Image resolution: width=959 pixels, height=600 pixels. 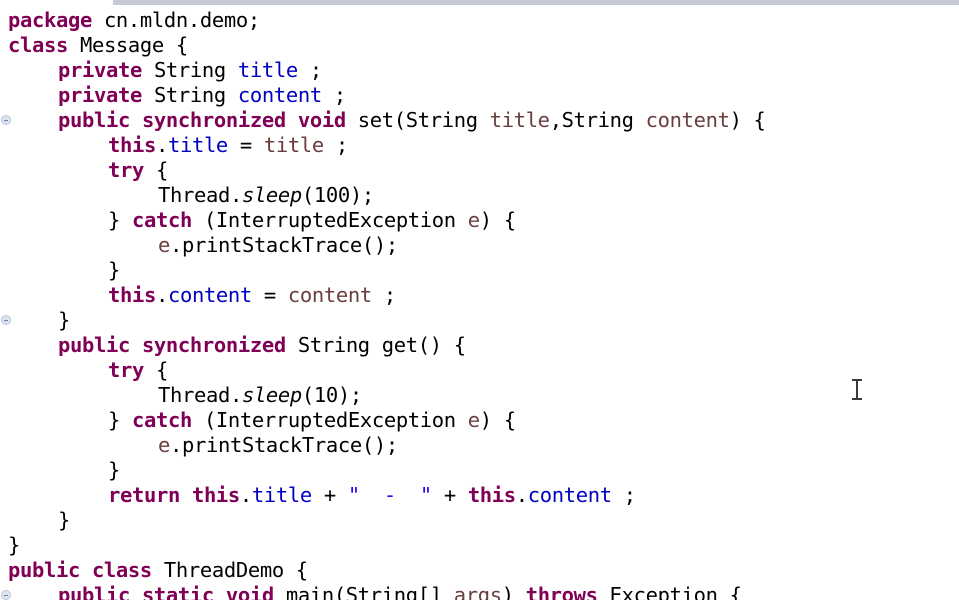 What do you see at coordinates (479, 45) in the screenshot?
I see `code-line: class Message {` at bounding box center [479, 45].